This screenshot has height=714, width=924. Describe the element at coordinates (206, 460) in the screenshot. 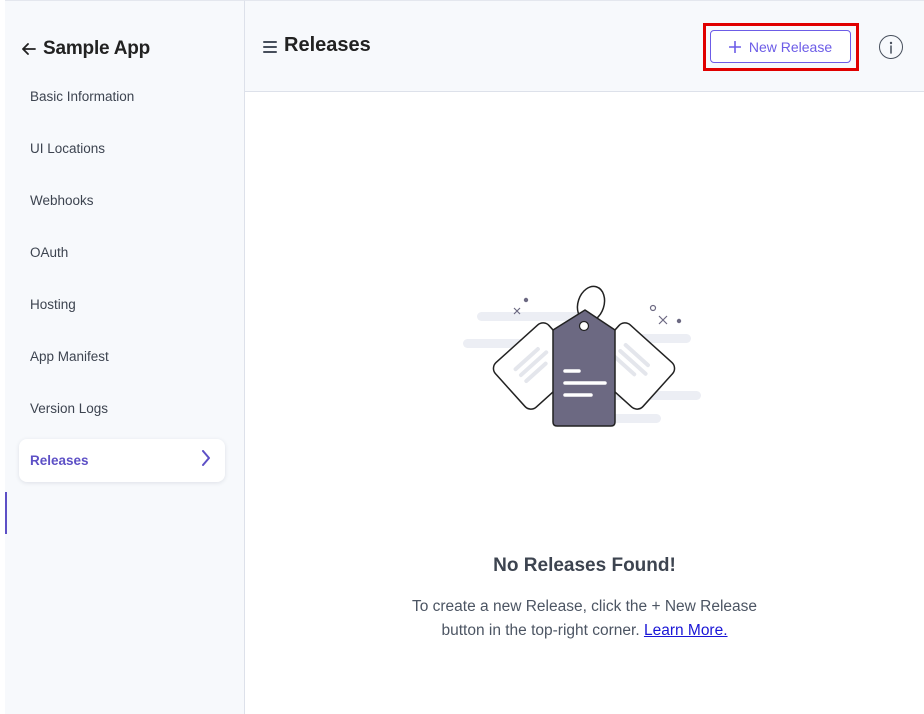

I see `chevron-right-icon` at that location.